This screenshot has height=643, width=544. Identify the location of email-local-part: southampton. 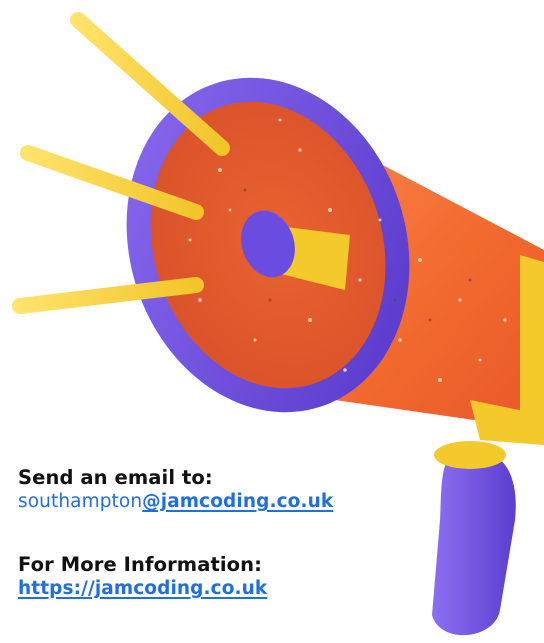
(80, 501).